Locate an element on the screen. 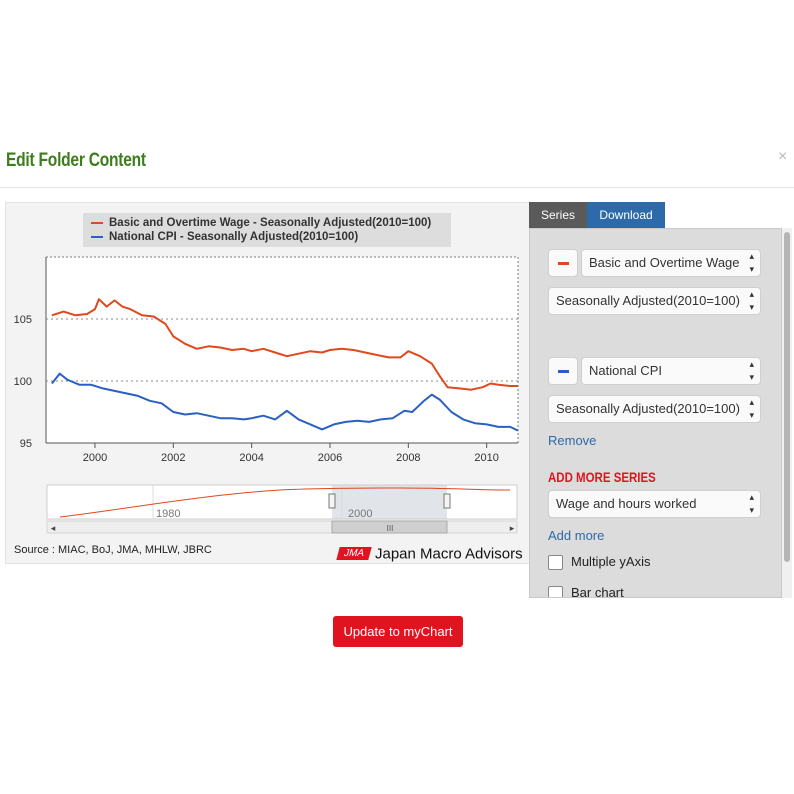 The height and width of the screenshot is (794, 794). adjustment-select-cpi: Seasonally Adjusted(2010=100) ▴ ▾ is located at coordinates (654, 409).